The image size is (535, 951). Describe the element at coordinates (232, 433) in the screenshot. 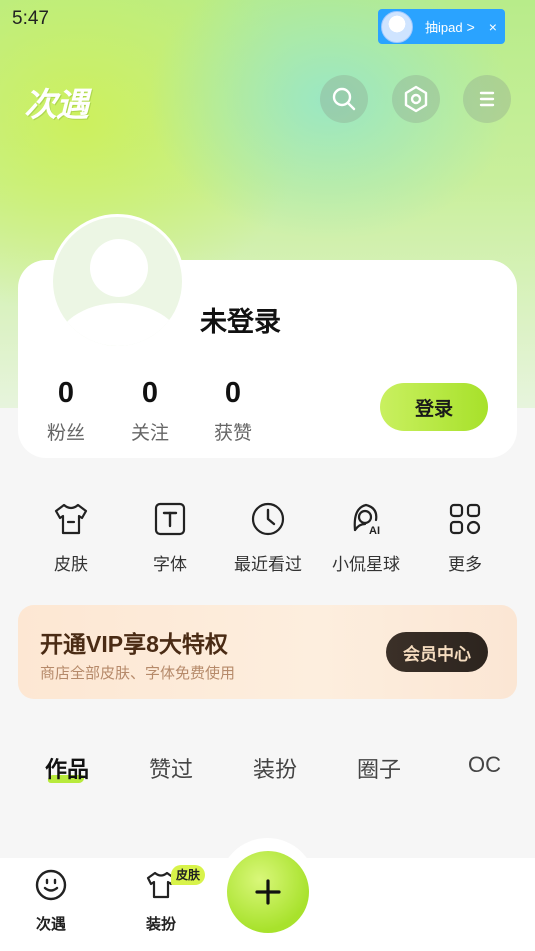

I see `likes-label: 获赞` at that location.